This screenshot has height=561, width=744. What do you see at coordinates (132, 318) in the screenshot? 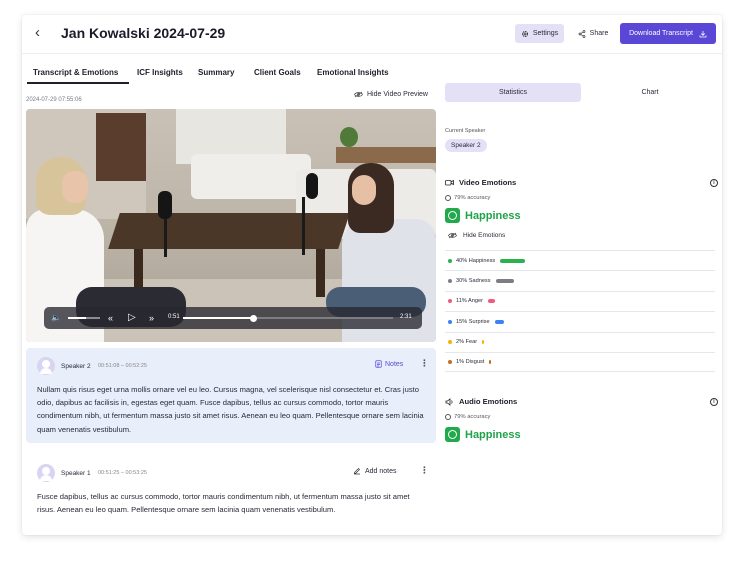
I see `play-icon: ▷` at bounding box center [132, 318].